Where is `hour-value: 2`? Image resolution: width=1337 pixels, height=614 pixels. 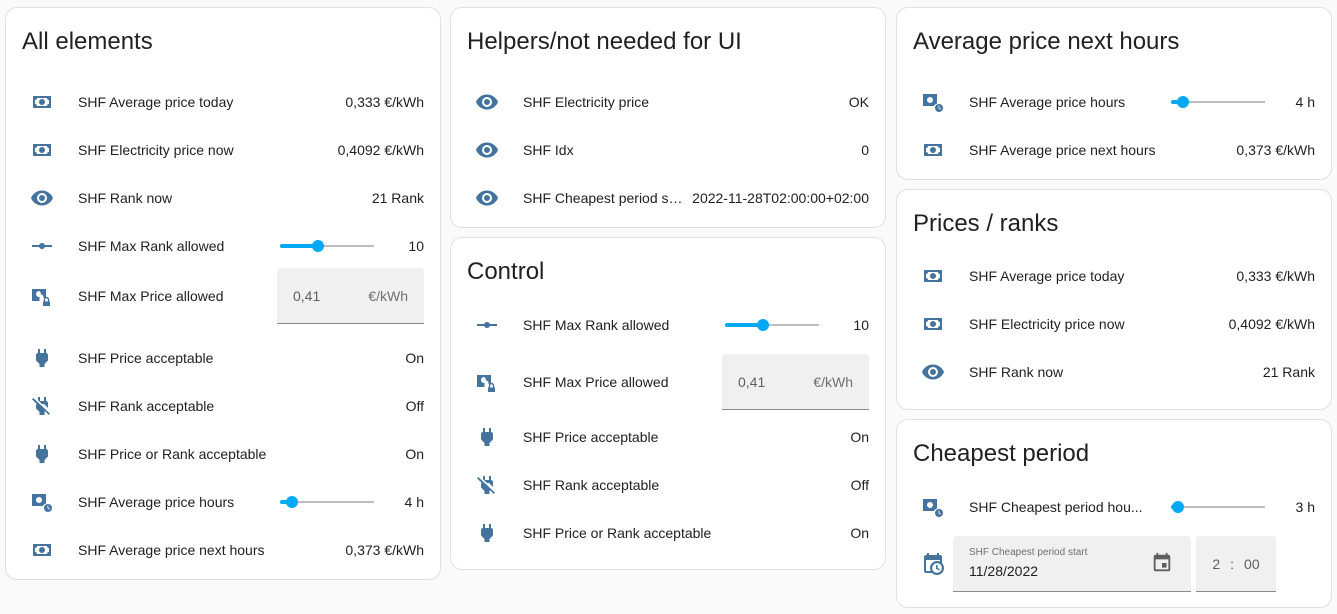
hour-value: 2 is located at coordinates (1216, 564).